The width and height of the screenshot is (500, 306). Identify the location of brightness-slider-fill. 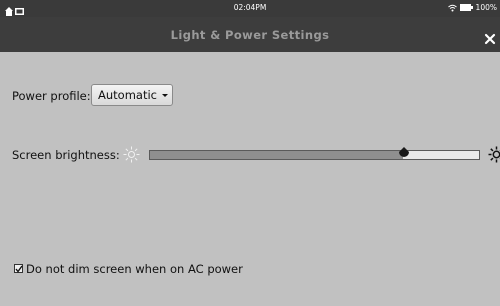
(277, 155).